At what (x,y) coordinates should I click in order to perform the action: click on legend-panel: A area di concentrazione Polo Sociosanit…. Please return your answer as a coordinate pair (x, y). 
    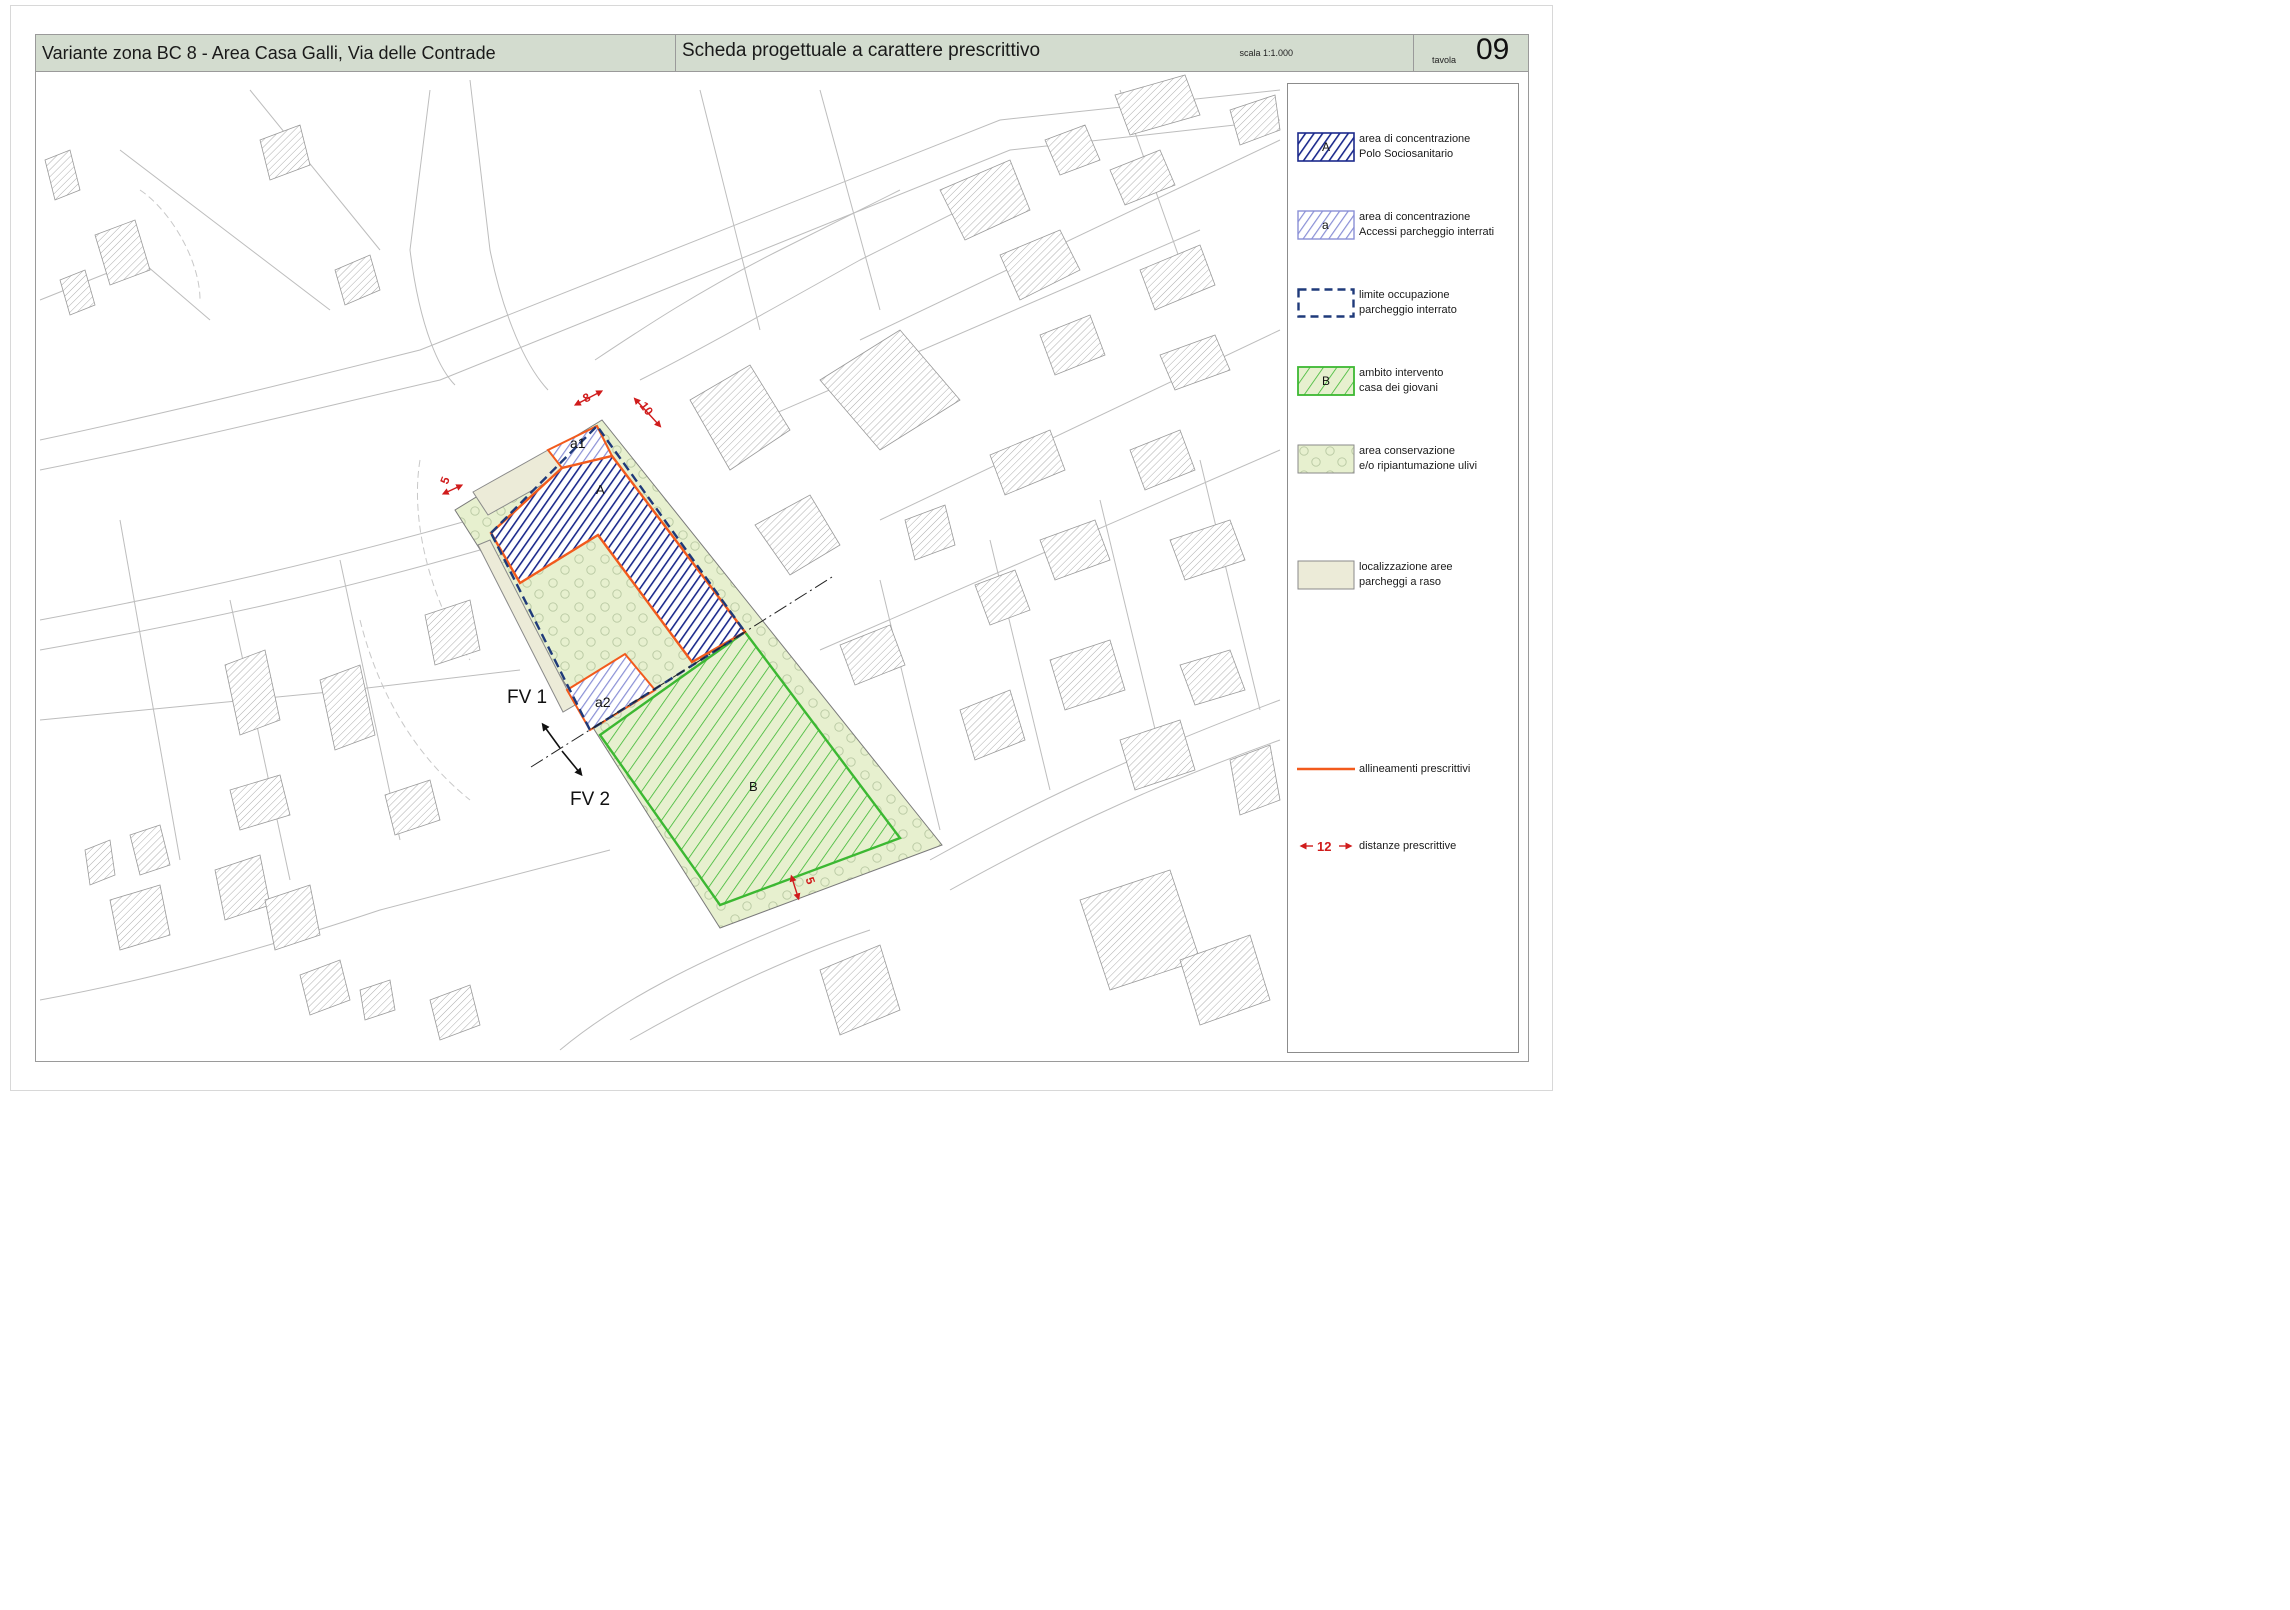
    Looking at the image, I should click on (1403, 568).